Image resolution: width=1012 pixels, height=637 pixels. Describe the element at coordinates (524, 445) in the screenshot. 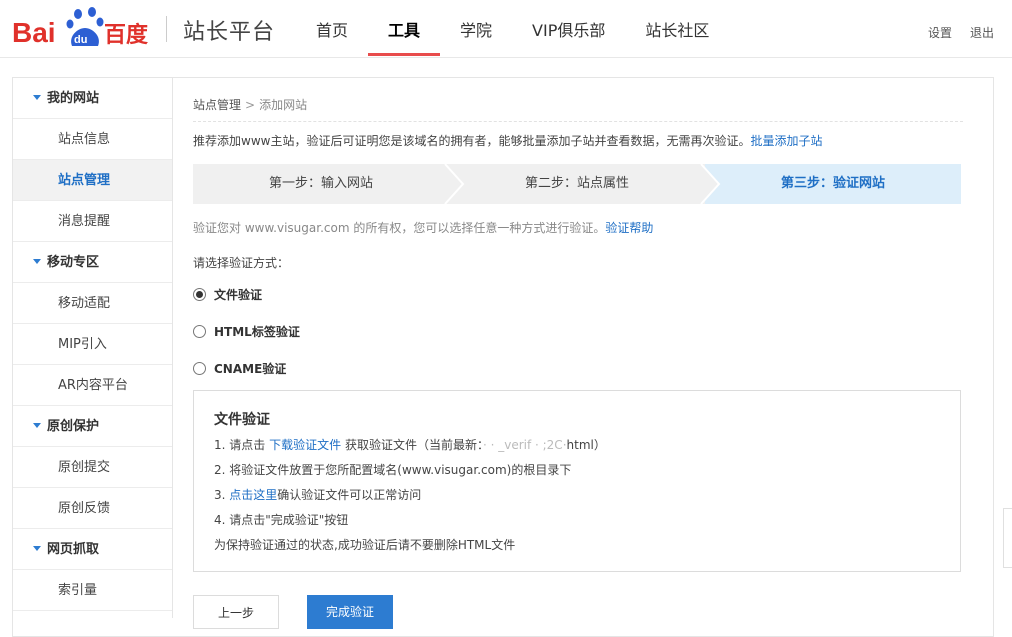

I see `blurred-filename: · · _verif · ;2C·` at that location.